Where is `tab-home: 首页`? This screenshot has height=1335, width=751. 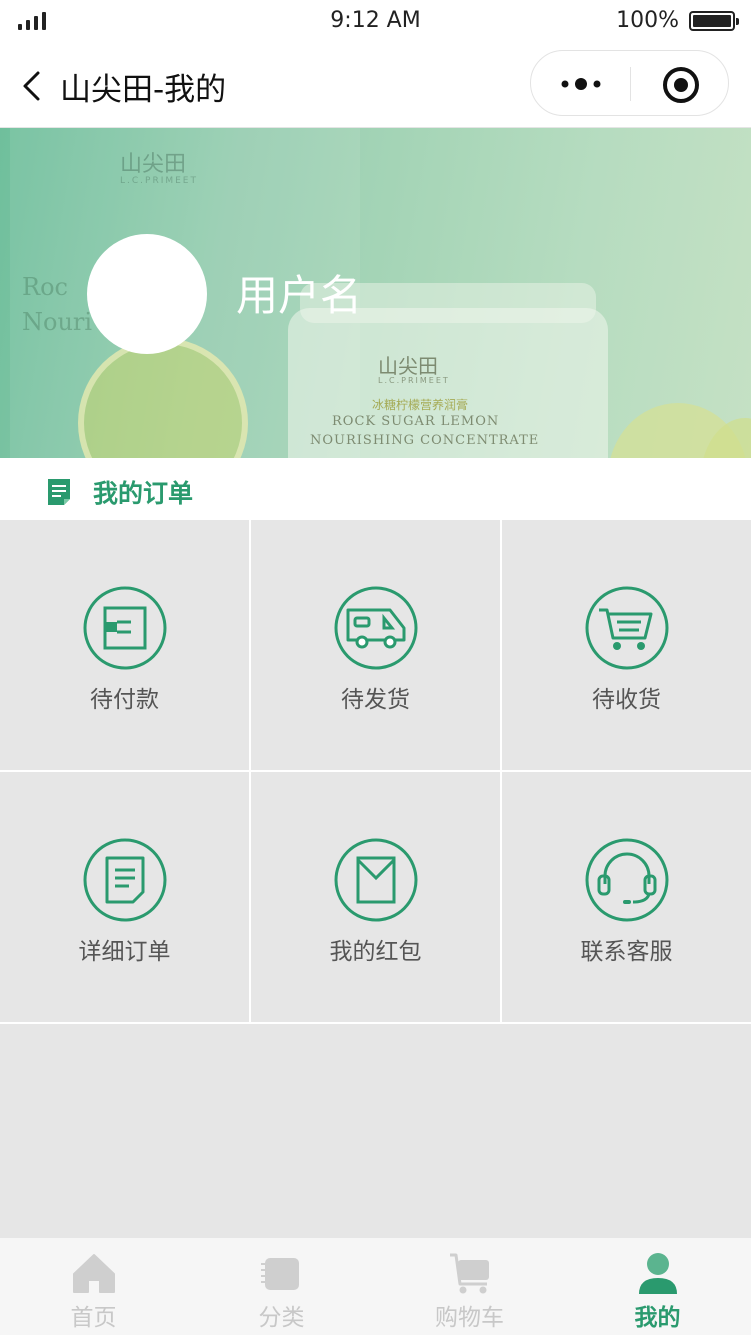 tab-home: 首页 is located at coordinates (93, 1286).